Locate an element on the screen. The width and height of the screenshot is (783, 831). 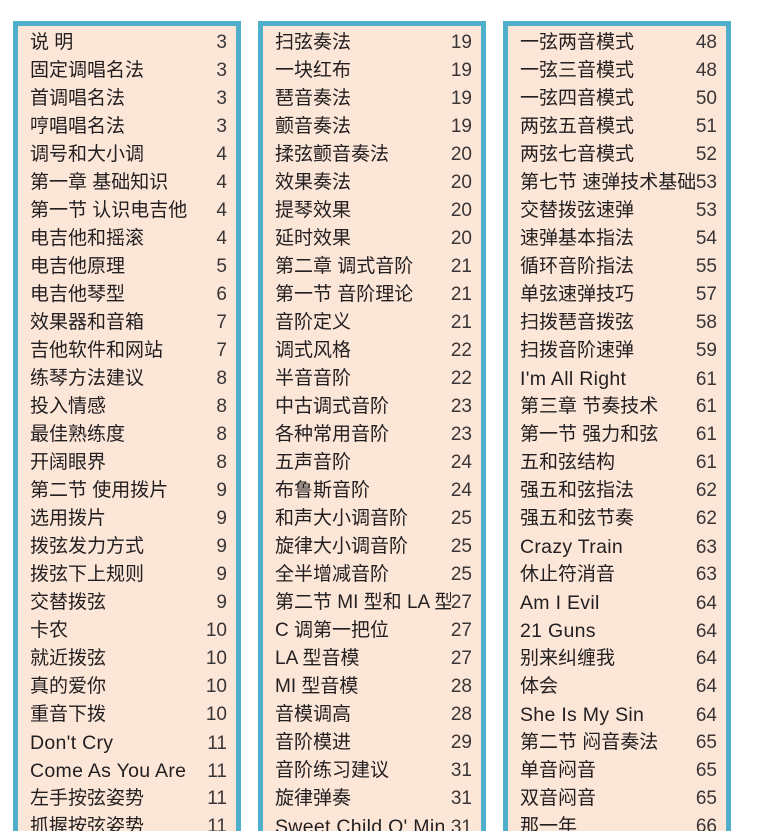
toc-entry: Don't Cry 11 is located at coordinates (128, 743).